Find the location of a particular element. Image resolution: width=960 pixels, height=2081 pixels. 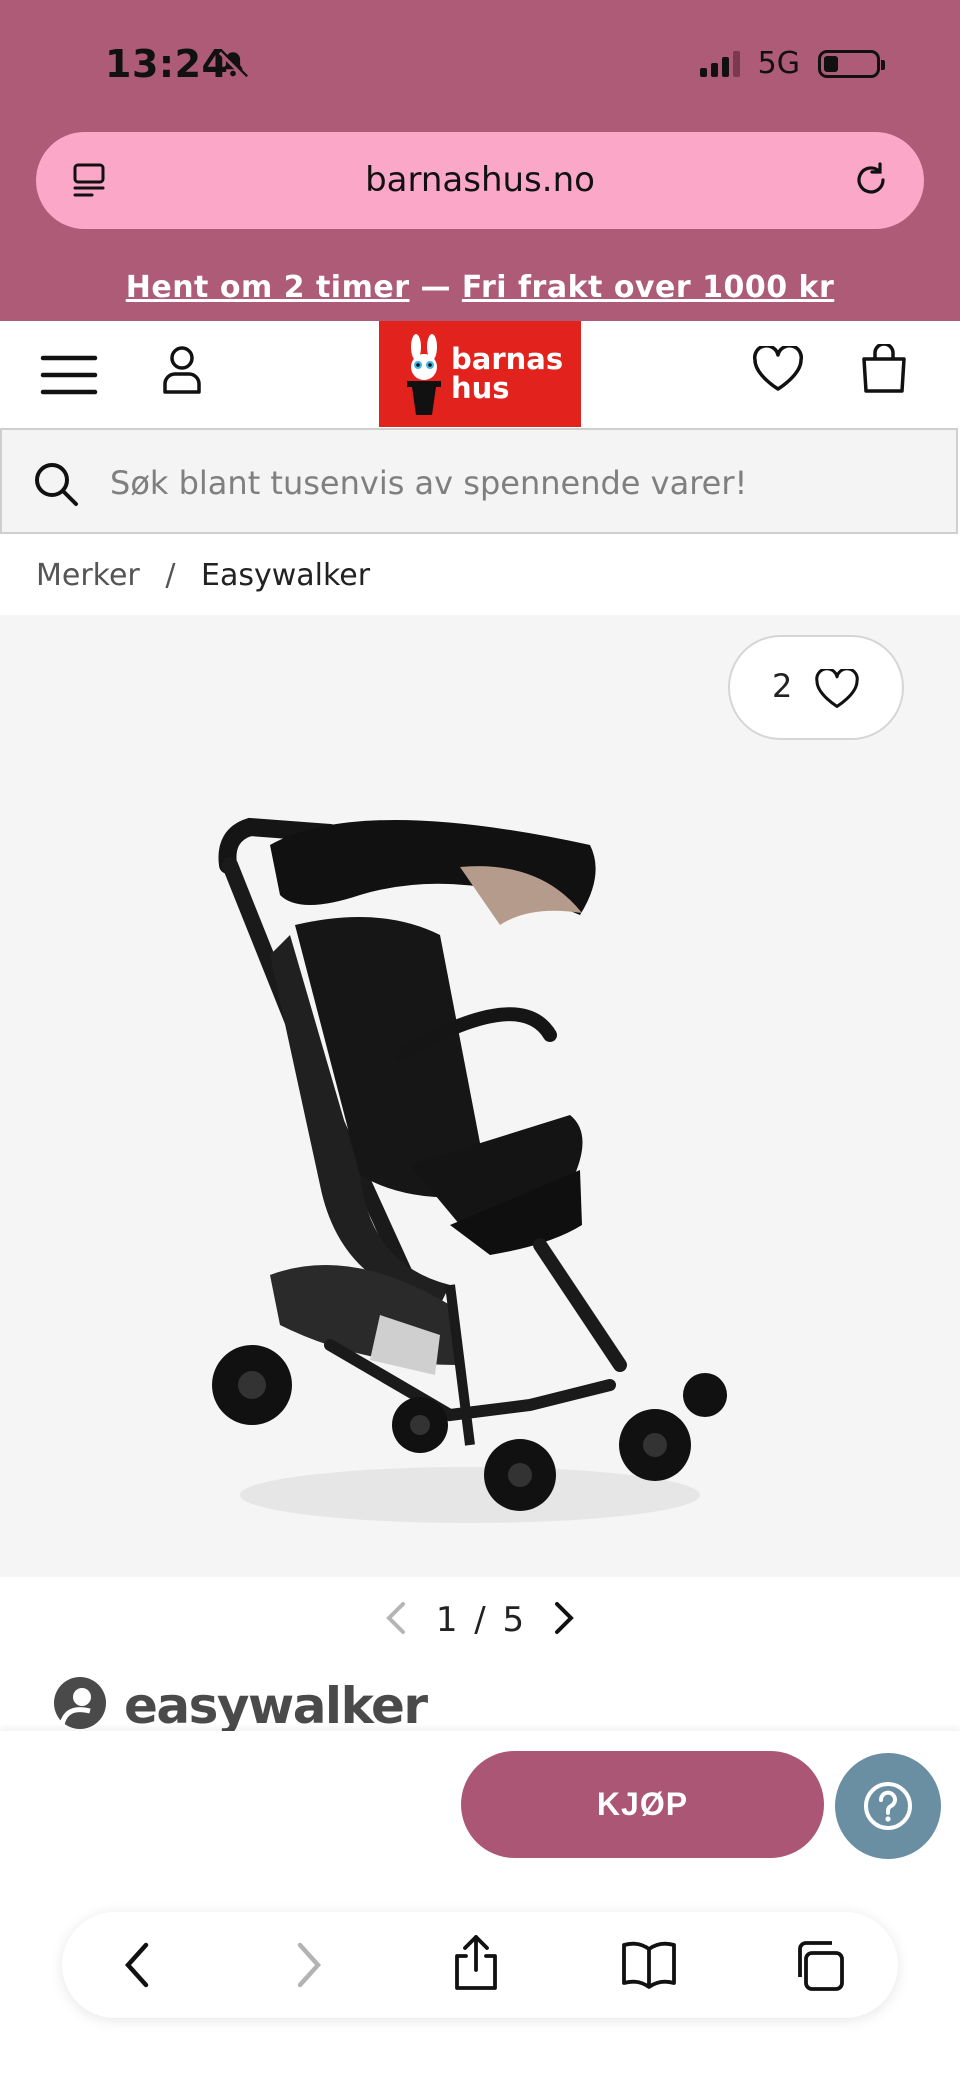

bunny-logo-icon is located at coordinates (424, 377).